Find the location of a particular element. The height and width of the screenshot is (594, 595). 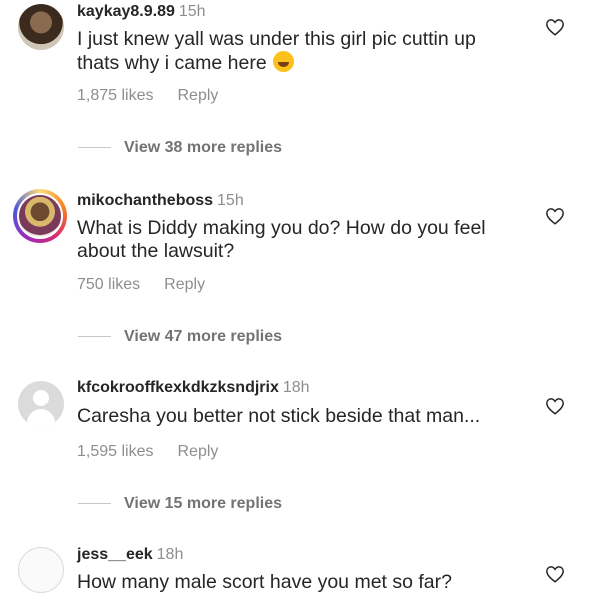

view-replies-button: View 47 more replies is located at coordinates (180, 337).